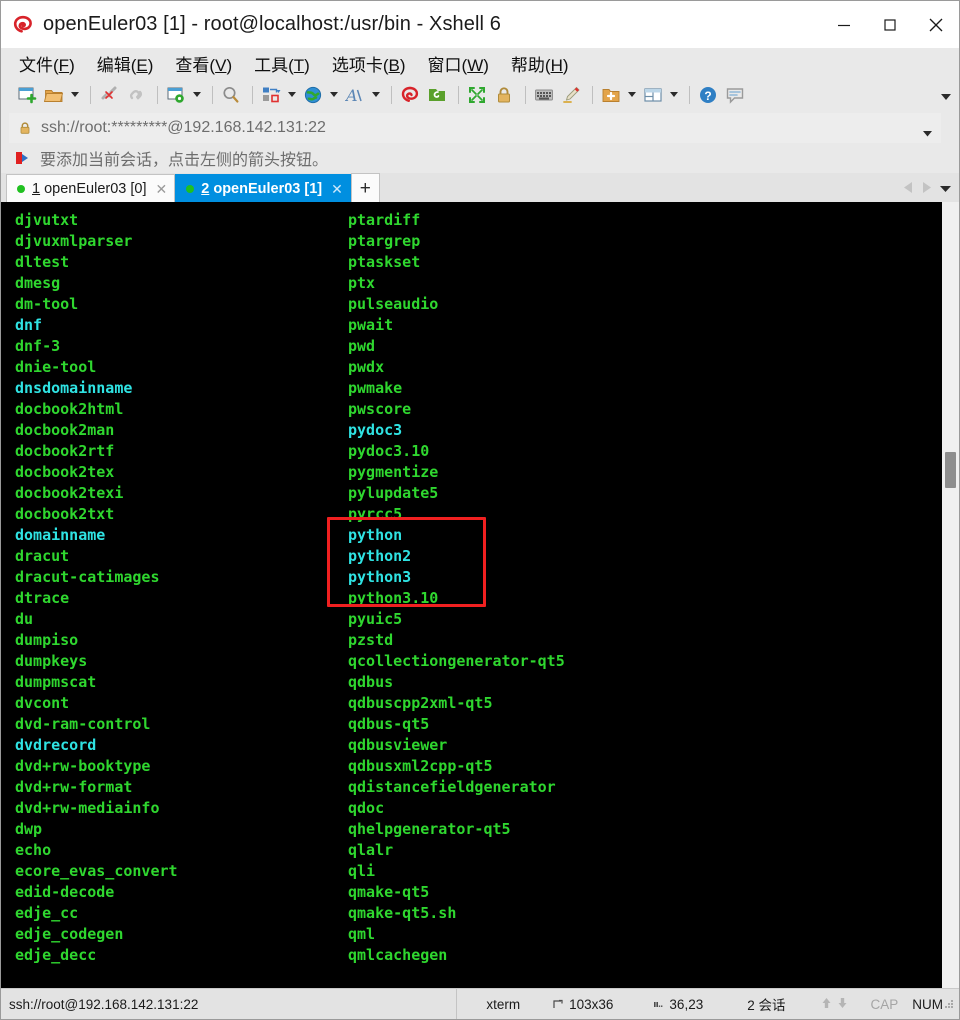 Image resolution: width=960 pixels, height=1020 pixels. Describe the element at coordinates (591, 1004) in the screenshot. I see `status-size-text: 103x36` at that location.